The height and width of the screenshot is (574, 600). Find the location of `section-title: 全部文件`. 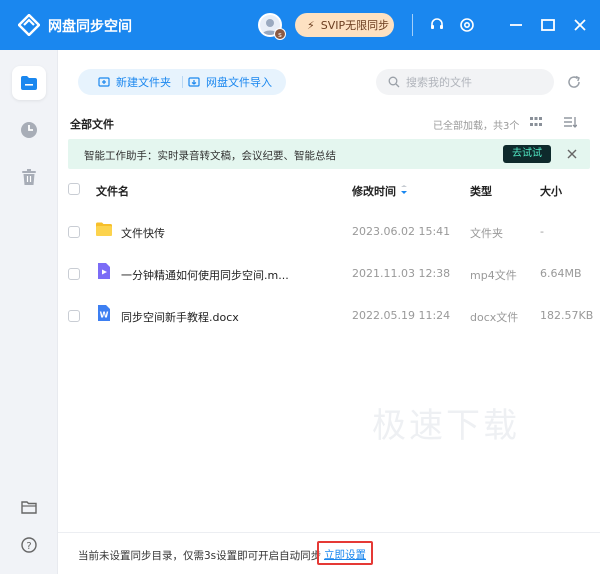

section-title: 全部文件 is located at coordinates (92, 124).